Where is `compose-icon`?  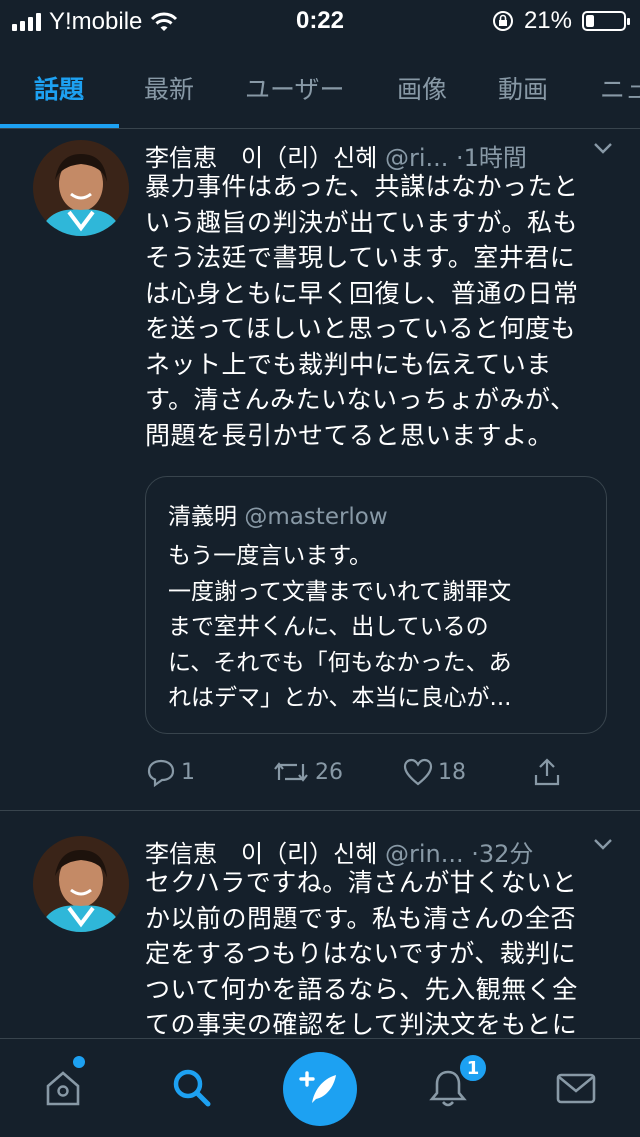 compose-icon is located at coordinates (317, 1087).